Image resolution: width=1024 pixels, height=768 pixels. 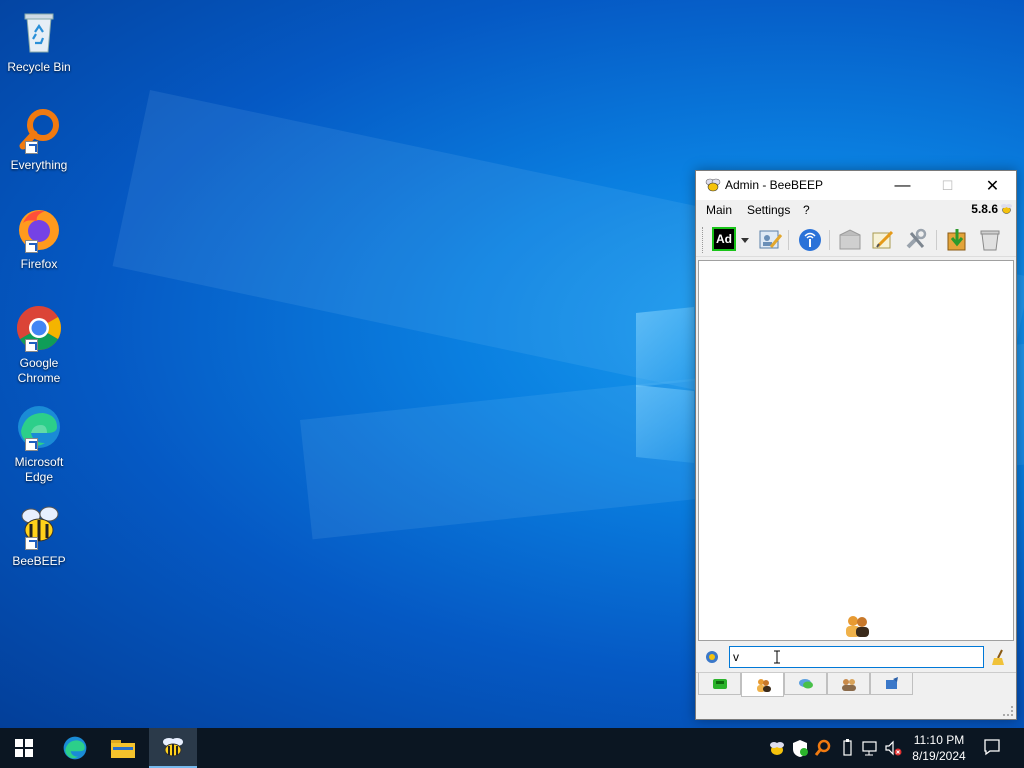 I want to click on everything-search-icon, so click(x=39, y=130).